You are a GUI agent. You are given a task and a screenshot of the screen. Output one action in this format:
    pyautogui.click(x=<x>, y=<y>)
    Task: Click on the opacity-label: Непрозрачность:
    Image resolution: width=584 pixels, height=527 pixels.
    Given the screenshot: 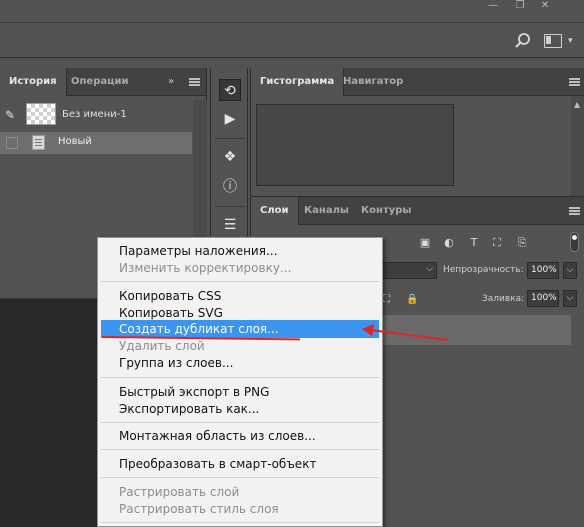 What is the action you would take?
    pyautogui.click(x=483, y=270)
    